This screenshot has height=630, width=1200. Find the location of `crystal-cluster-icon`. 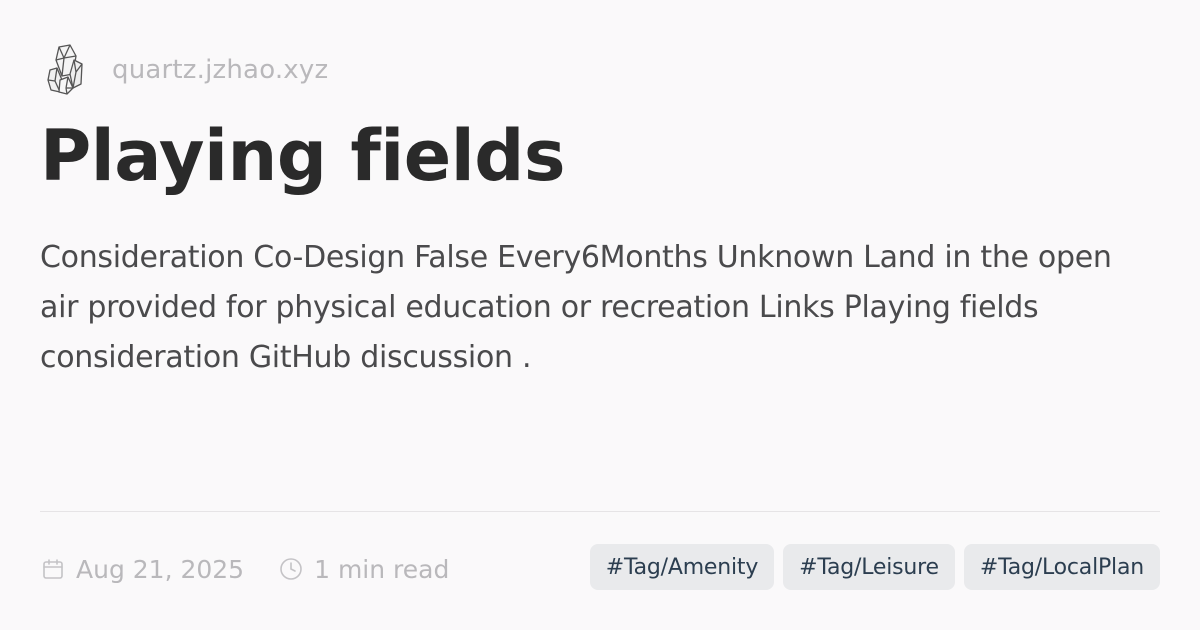

crystal-cluster-icon is located at coordinates (66, 70).